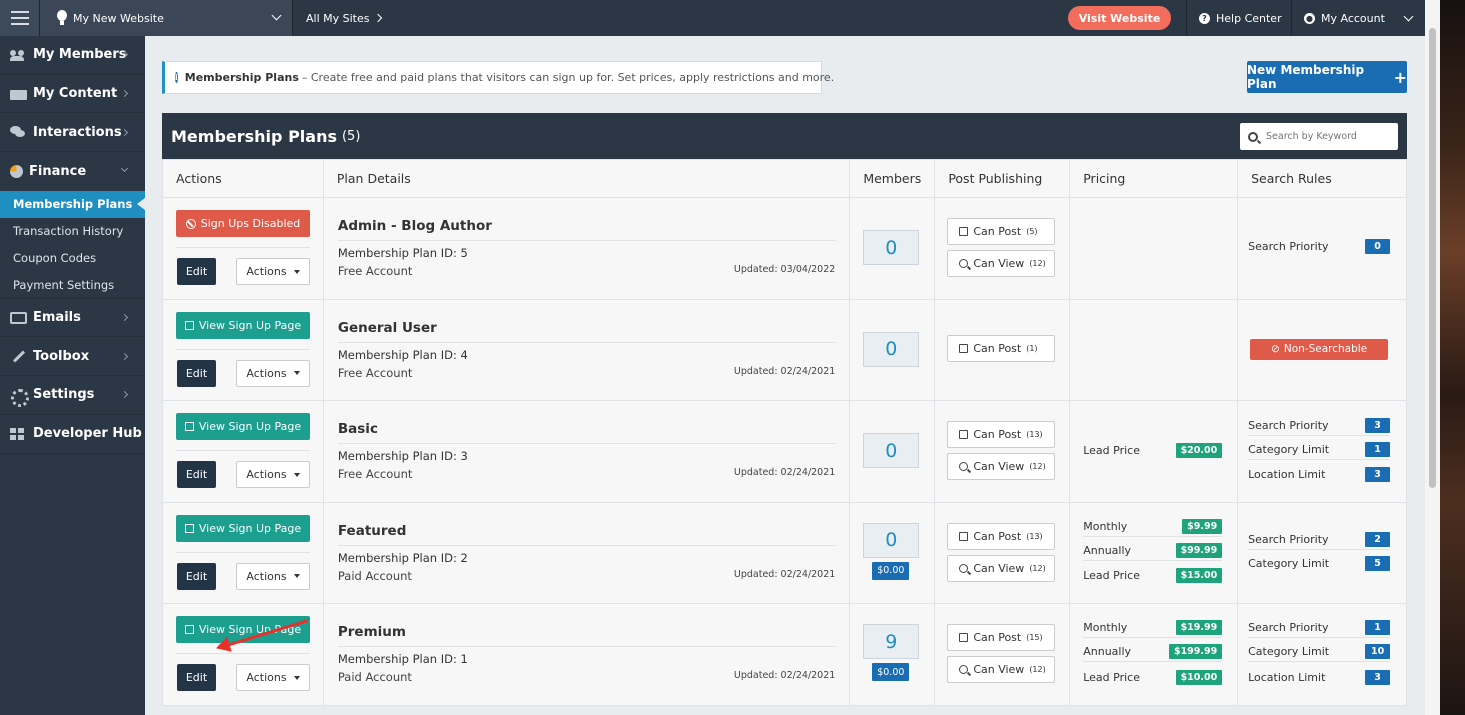 This screenshot has height=715, width=1465. I want to click on sidebar-item-finance: Finance, so click(72, 171).